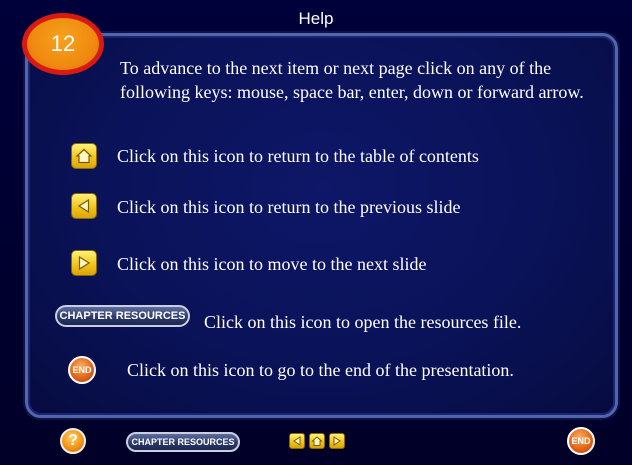 The height and width of the screenshot is (465, 632). What do you see at coordinates (84, 206) in the screenshot?
I see `previous-arrow-icon` at bounding box center [84, 206].